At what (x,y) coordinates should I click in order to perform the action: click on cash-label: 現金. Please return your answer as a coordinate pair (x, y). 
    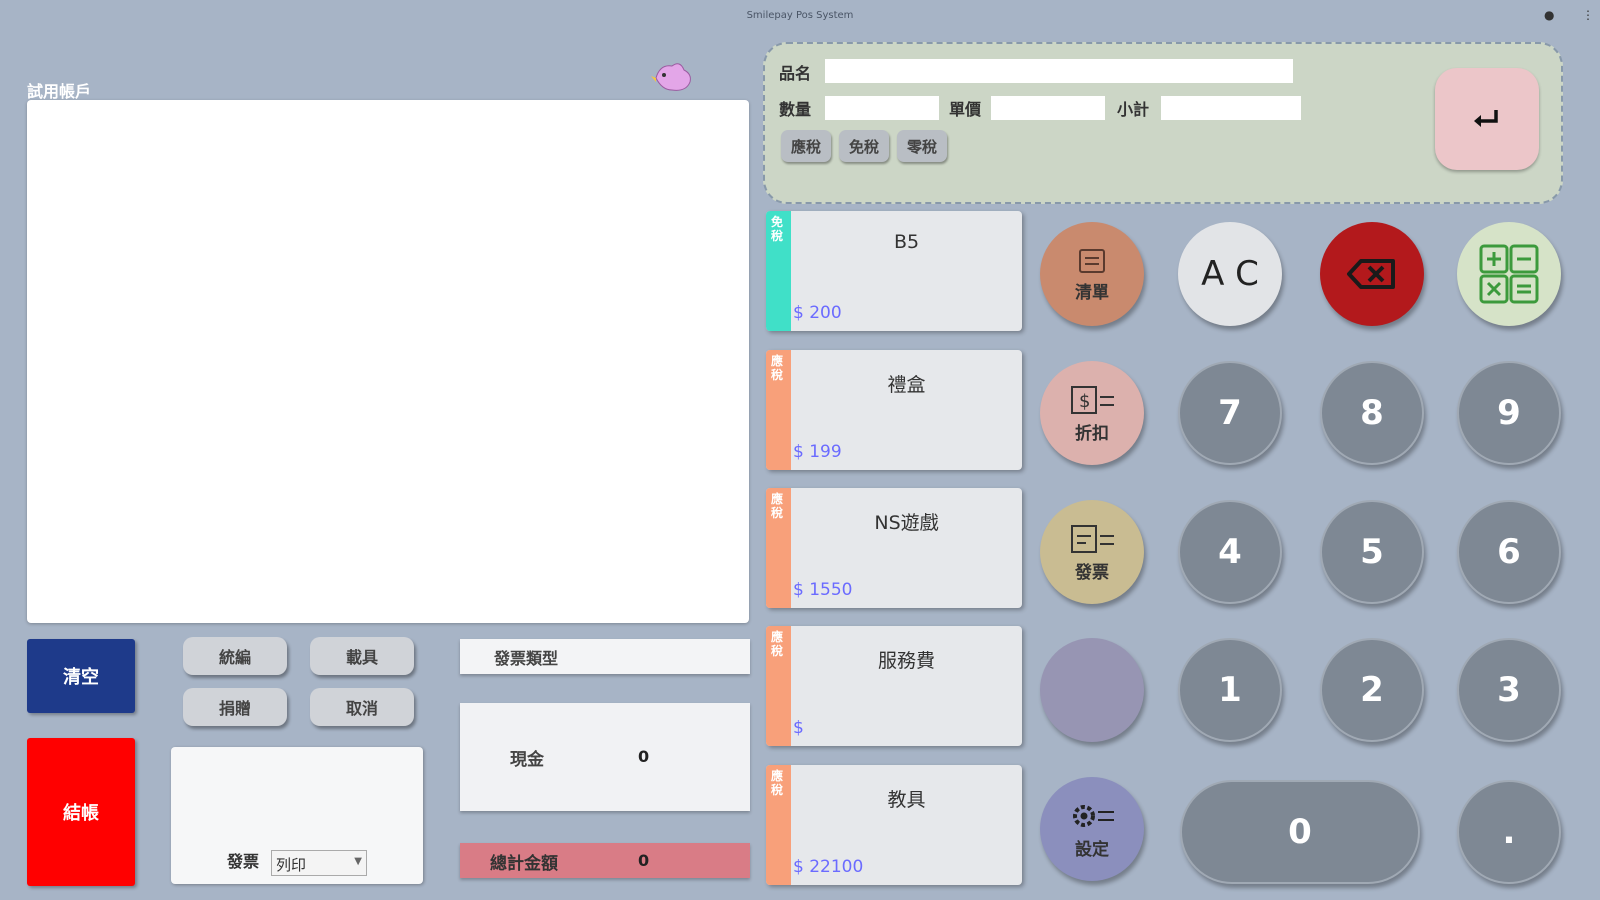
    Looking at the image, I should click on (527, 760).